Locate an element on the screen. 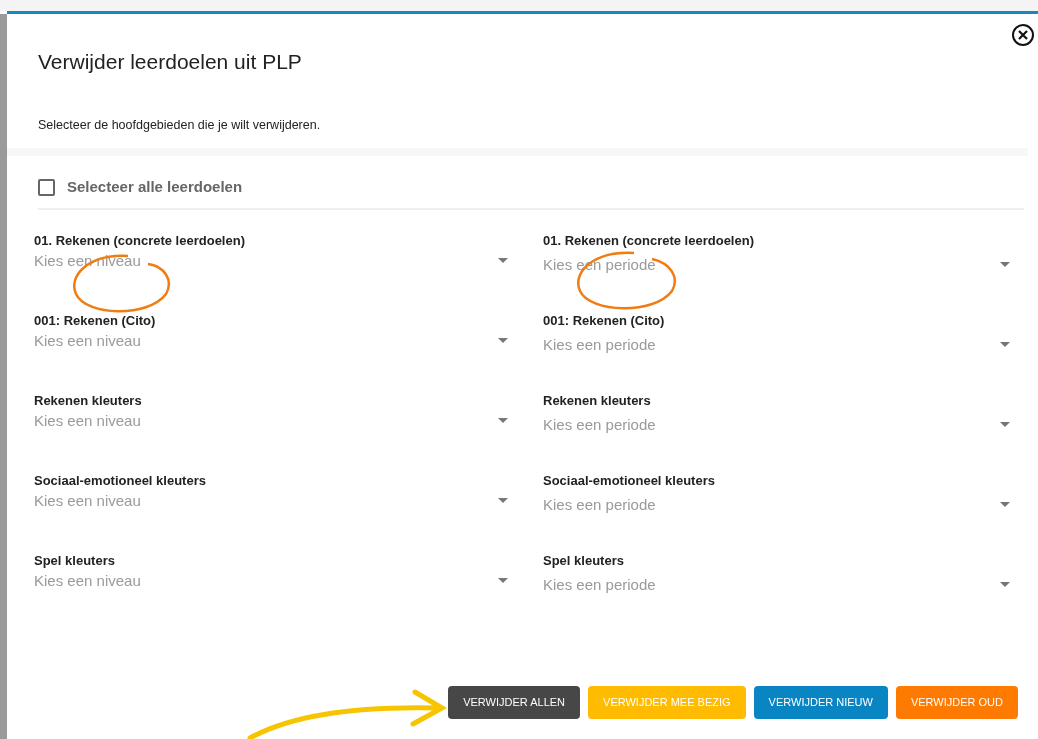 This screenshot has width=1038, height=739. close-icon is located at coordinates (1023, 35).